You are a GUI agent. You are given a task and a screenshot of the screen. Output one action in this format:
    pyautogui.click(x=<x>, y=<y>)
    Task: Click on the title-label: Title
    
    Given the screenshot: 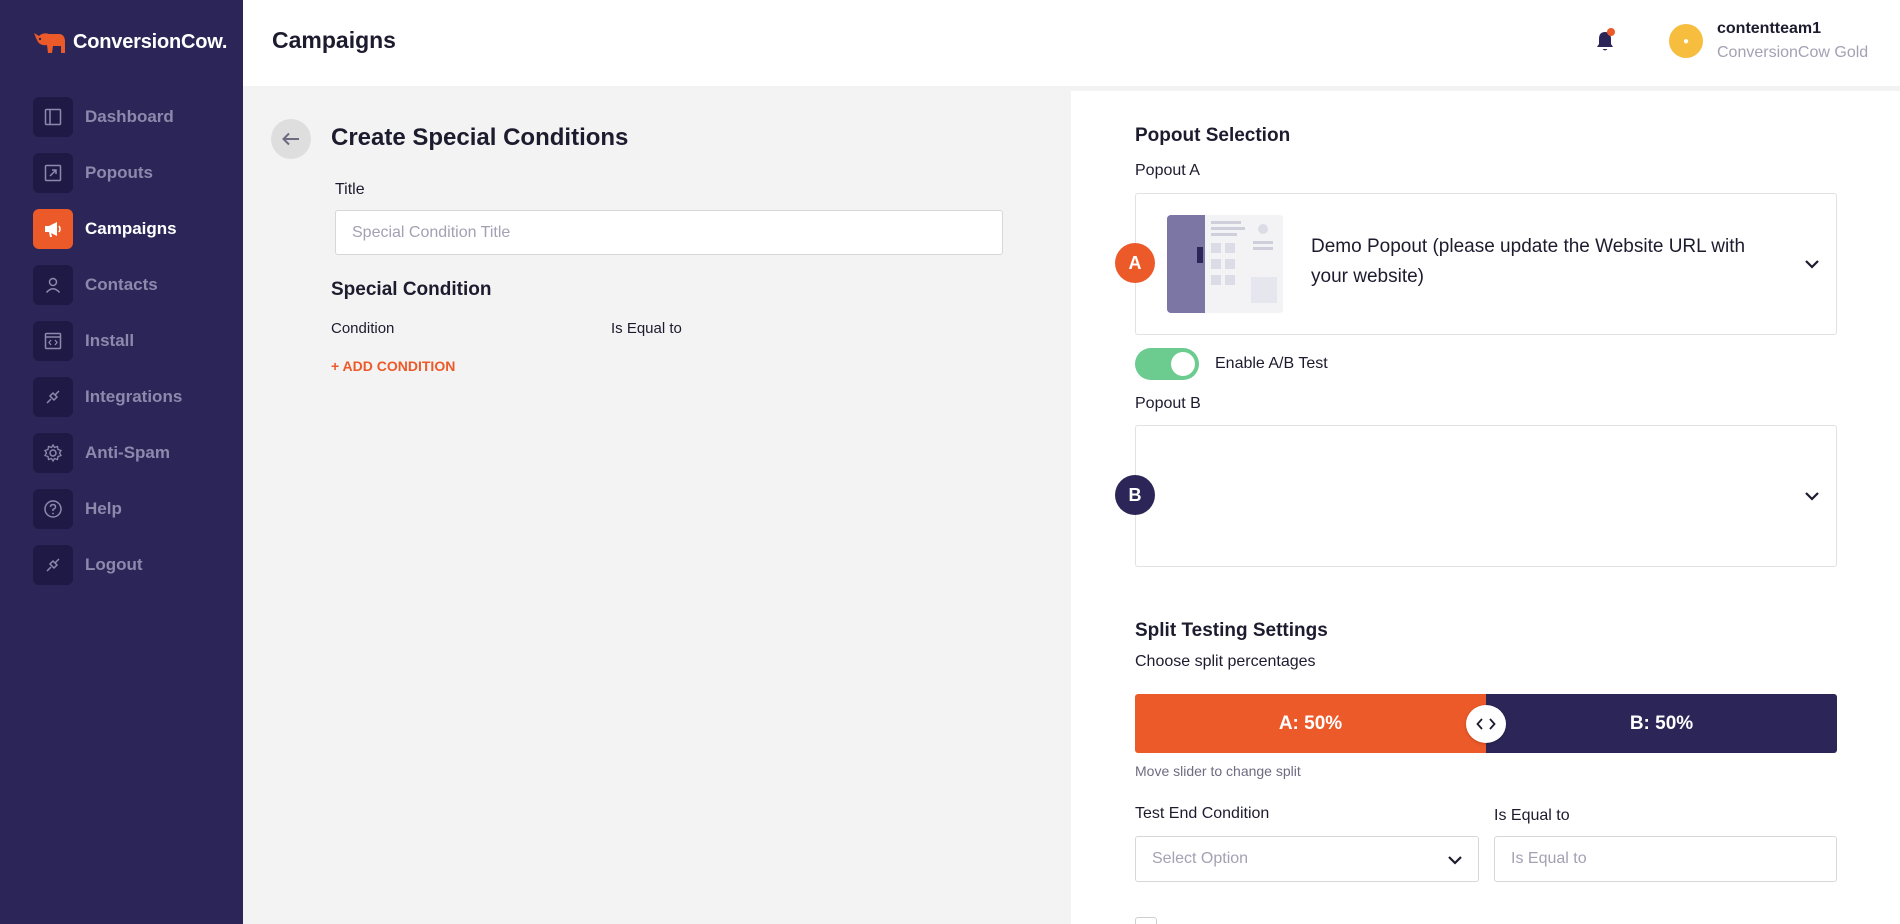 What is the action you would take?
    pyautogui.click(x=350, y=189)
    